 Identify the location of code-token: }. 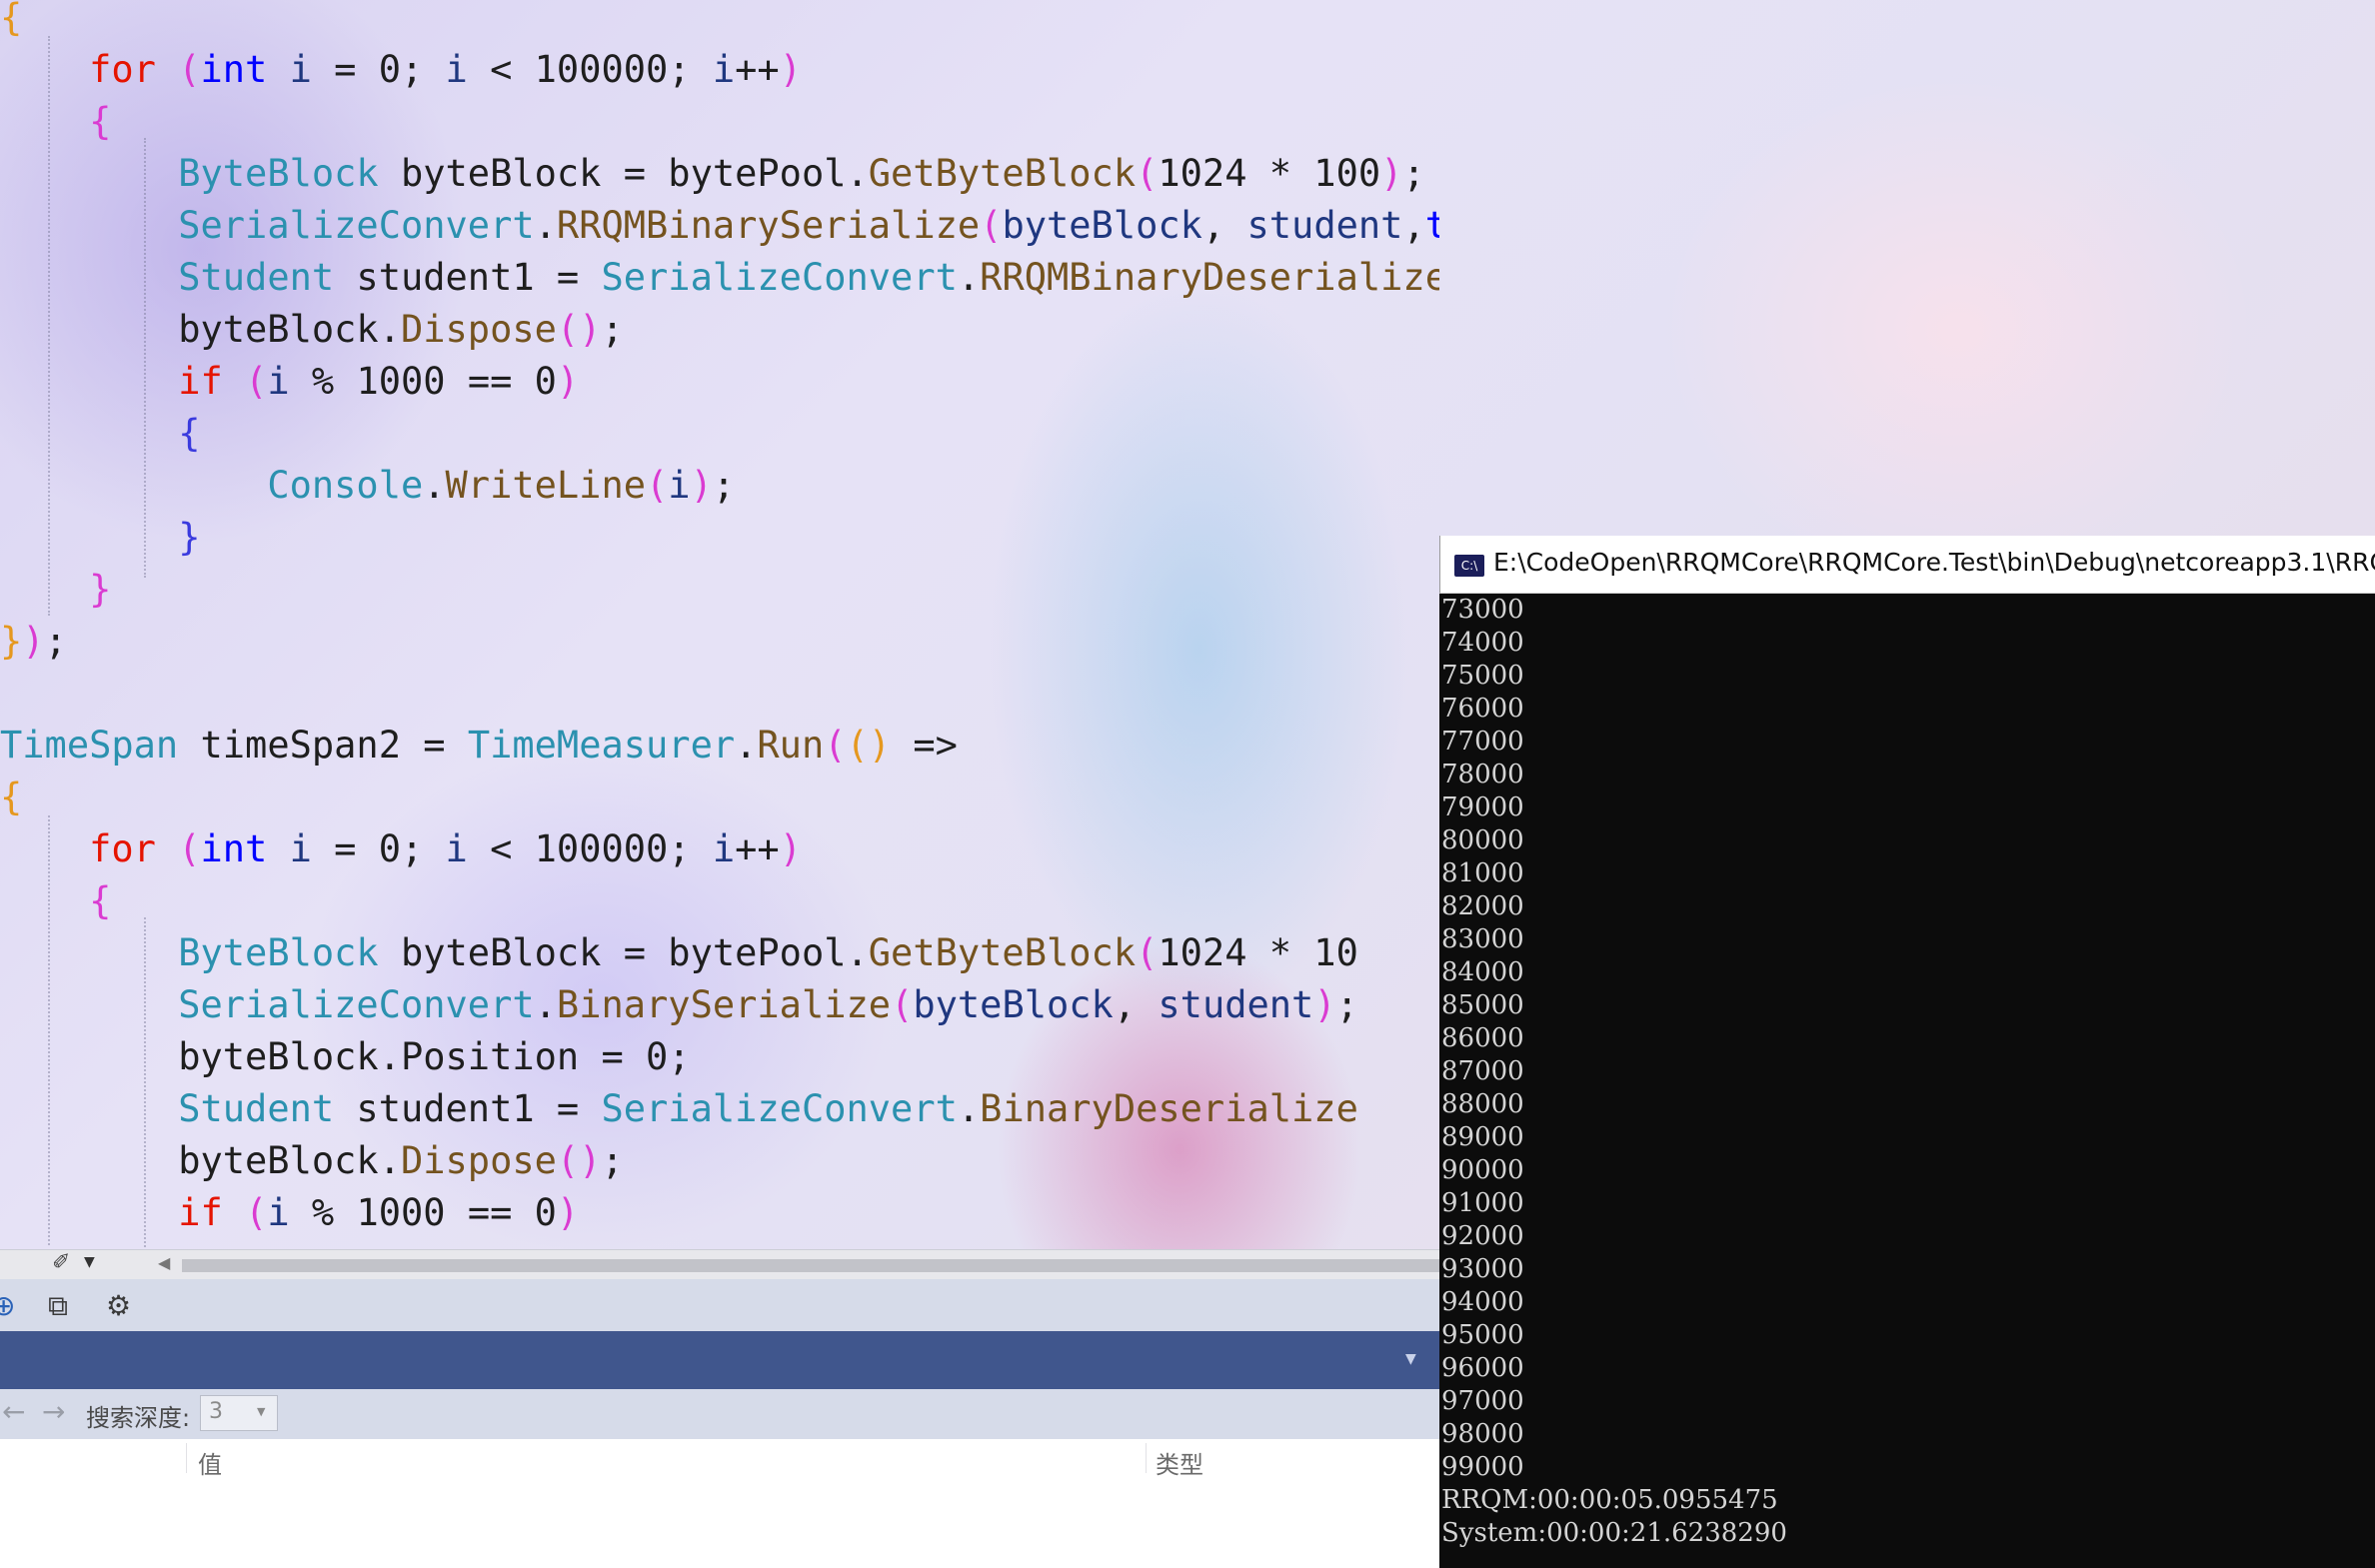
(11, 642).